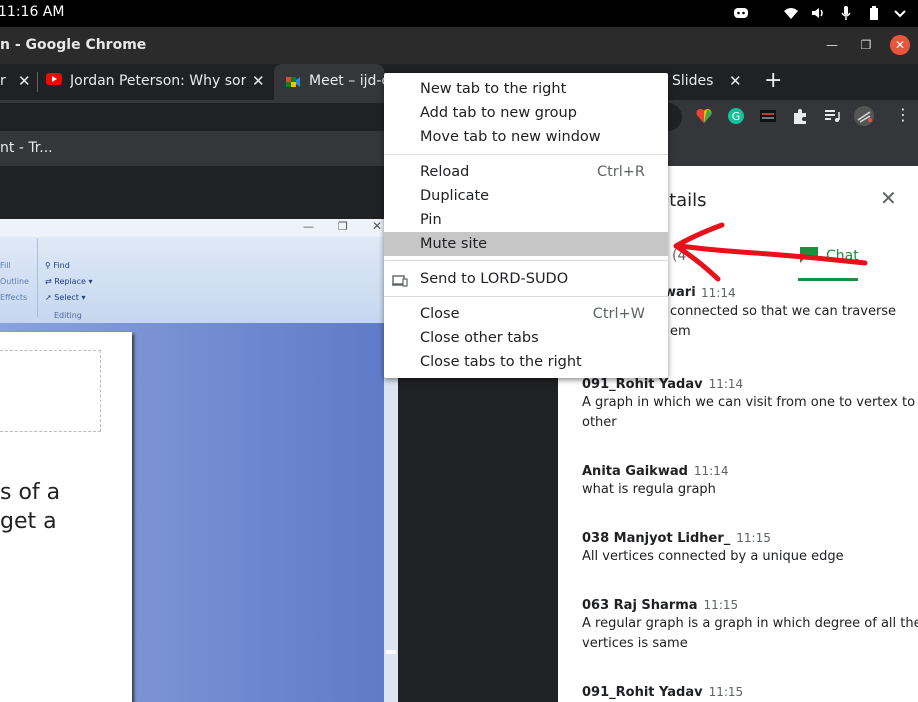 Image resolution: width=918 pixels, height=702 pixels. What do you see at coordinates (28, 521) in the screenshot?
I see `slide-text-line: get a` at bounding box center [28, 521].